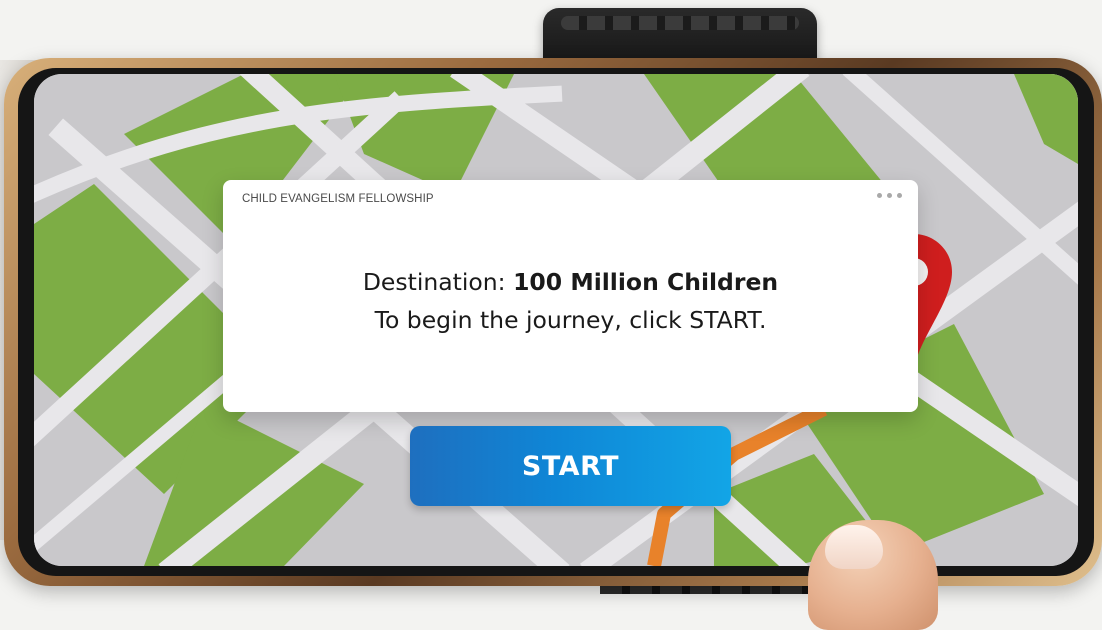 The height and width of the screenshot is (630, 1102). Describe the element at coordinates (438, 282) in the screenshot. I see `destination-prefix: Destination:` at that location.